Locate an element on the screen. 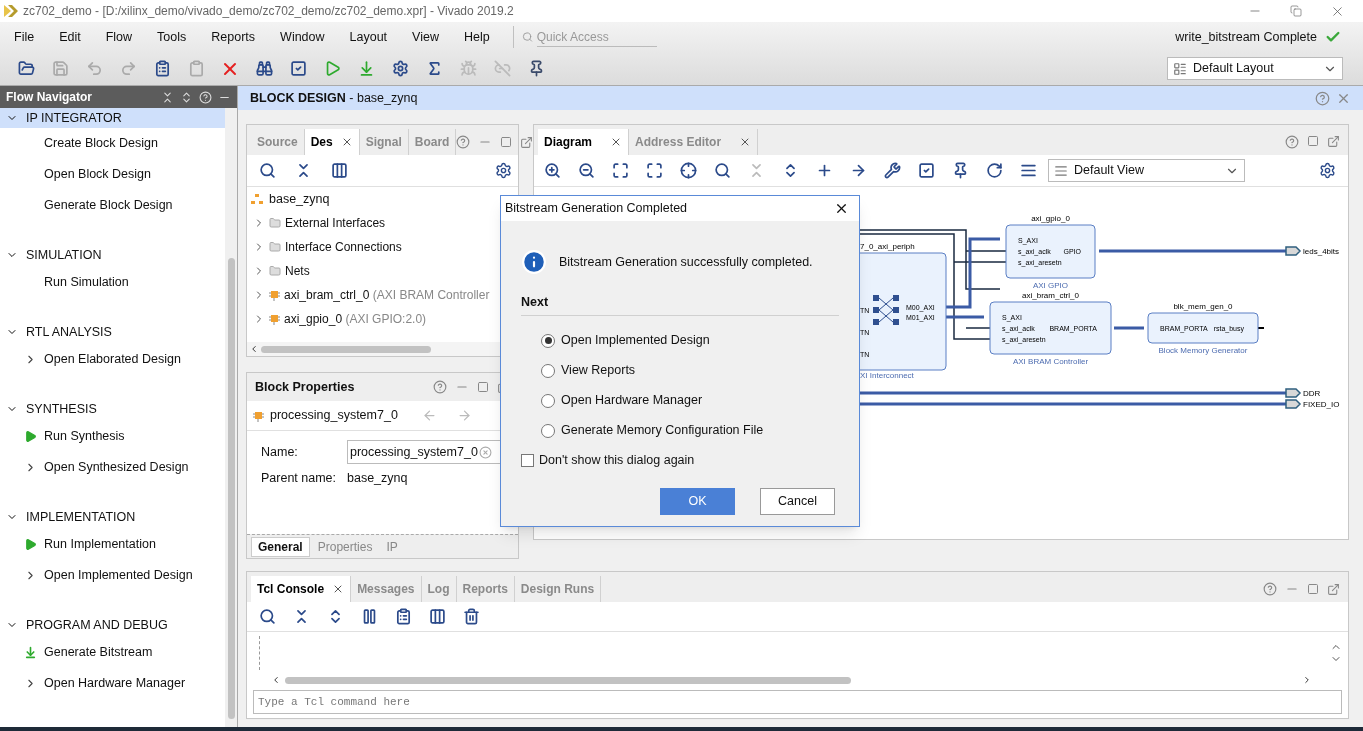 Image resolution: width=1363 pixels, height=731 pixels. block-type: AXI BRAM Controller is located at coordinates (1050, 361).